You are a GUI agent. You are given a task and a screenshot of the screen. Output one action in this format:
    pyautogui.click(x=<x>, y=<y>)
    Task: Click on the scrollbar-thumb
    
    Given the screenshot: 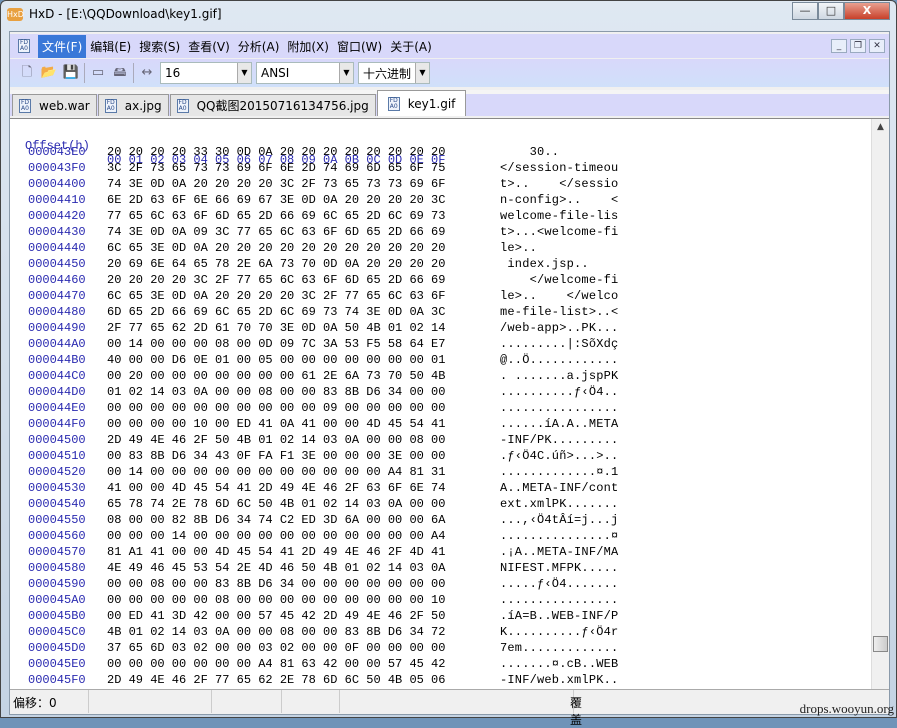 What is the action you would take?
    pyautogui.click(x=880, y=644)
    